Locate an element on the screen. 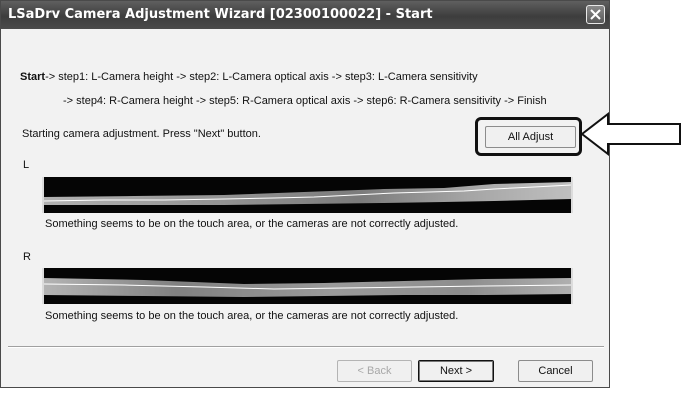 Image resolution: width=682 pixels, height=395 pixels. footer-separator is located at coordinates (306, 347).